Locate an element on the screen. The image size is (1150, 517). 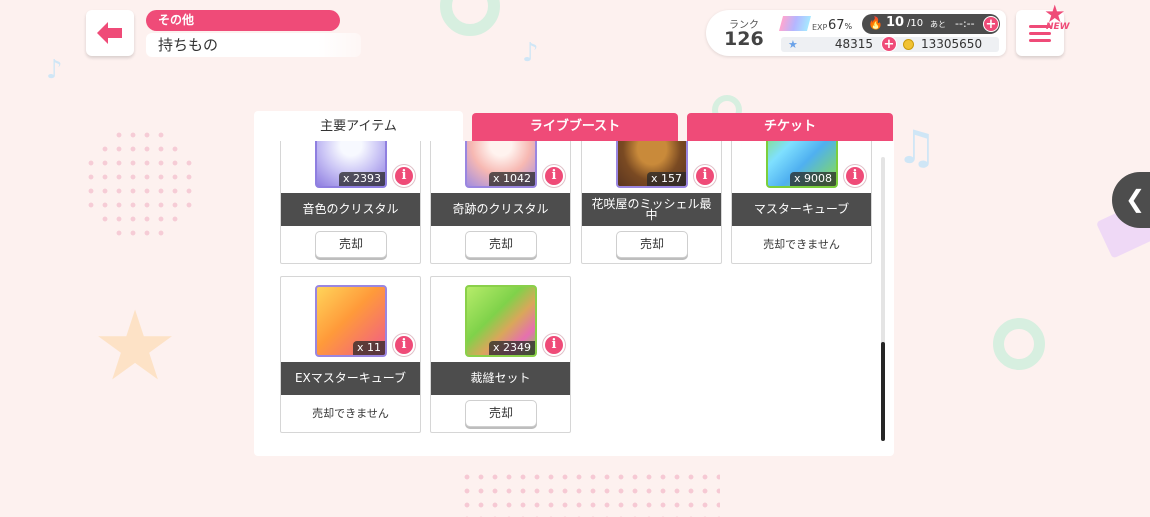
item-quantity: x 157 is located at coordinates (666, 179).